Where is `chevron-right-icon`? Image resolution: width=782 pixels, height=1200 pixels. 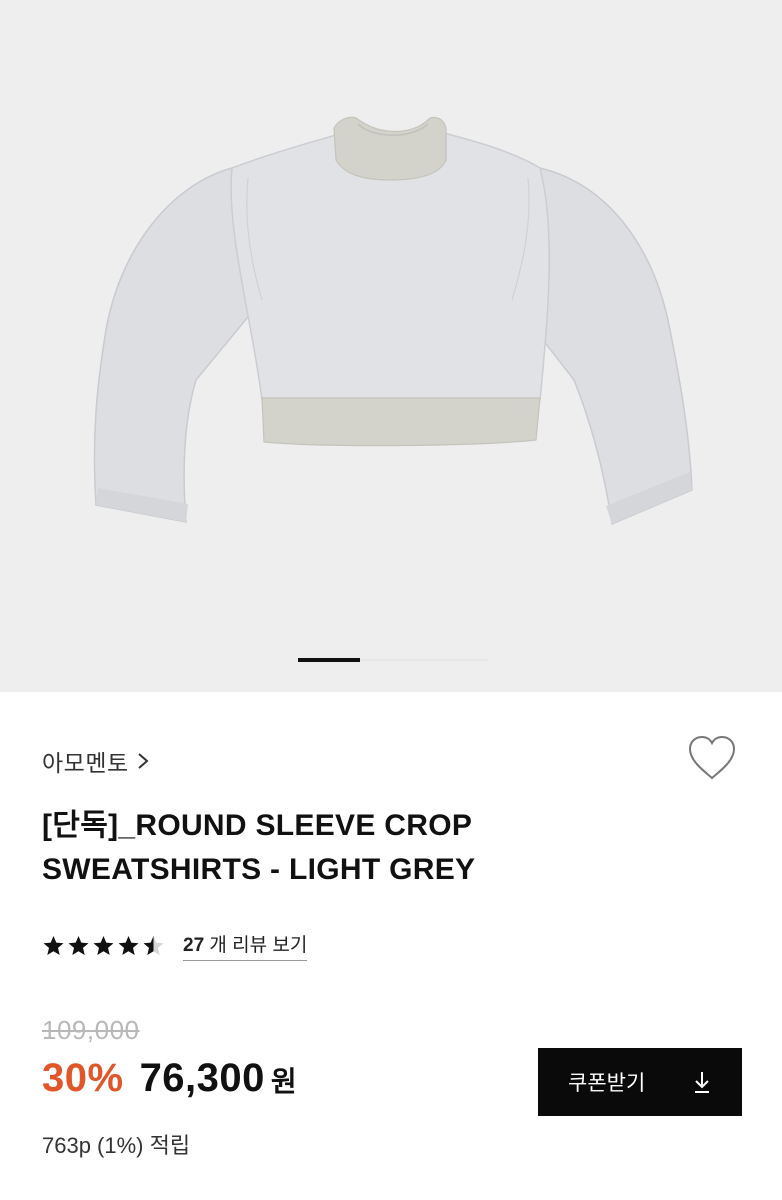
chevron-right-icon is located at coordinates (143, 761).